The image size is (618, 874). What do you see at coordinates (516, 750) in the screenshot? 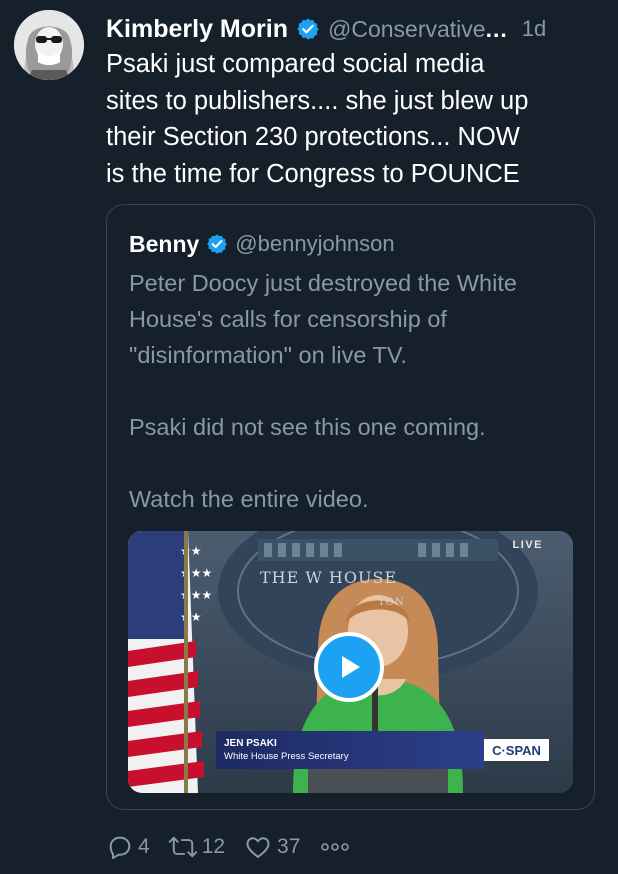
I see `network-logo: C·SPAN` at bounding box center [516, 750].